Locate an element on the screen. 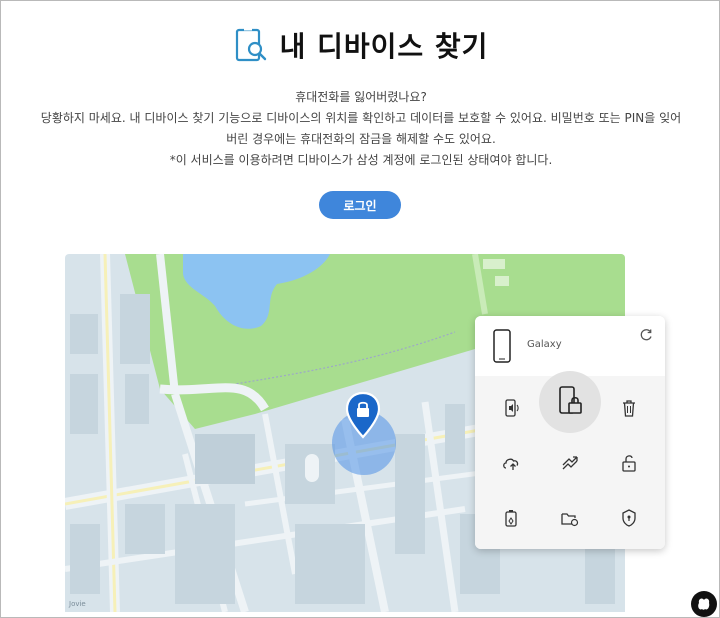 The image size is (720, 618). track-icon is located at coordinates (570, 463).